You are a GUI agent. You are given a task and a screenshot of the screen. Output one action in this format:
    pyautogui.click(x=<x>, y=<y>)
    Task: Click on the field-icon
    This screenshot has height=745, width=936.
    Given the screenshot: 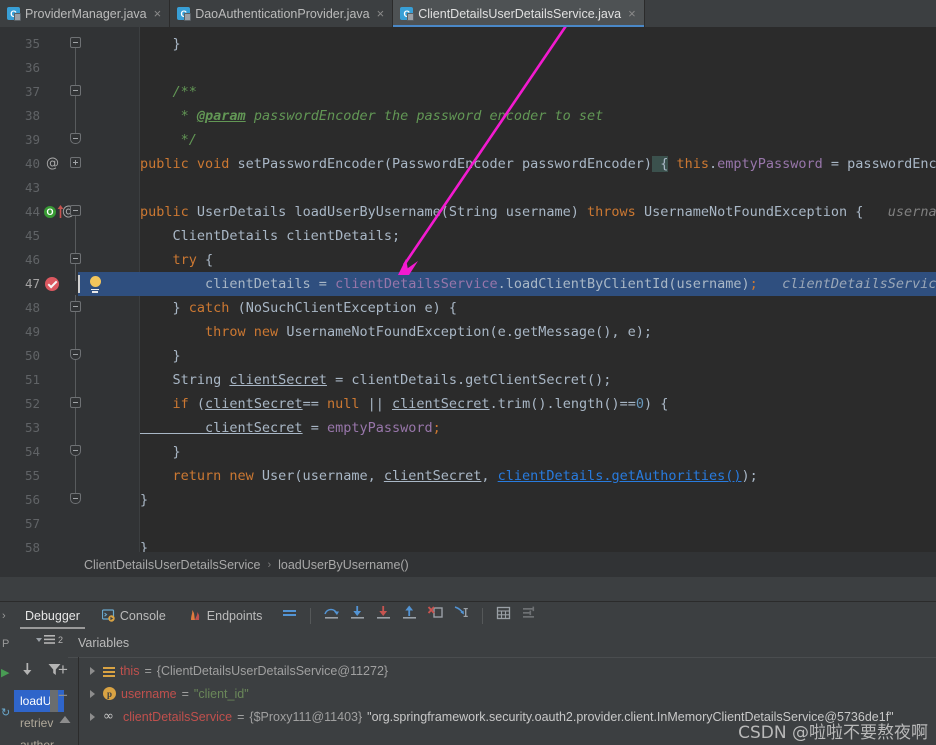 What is the action you would take?
    pyautogui.click(x=109, y=671)
    